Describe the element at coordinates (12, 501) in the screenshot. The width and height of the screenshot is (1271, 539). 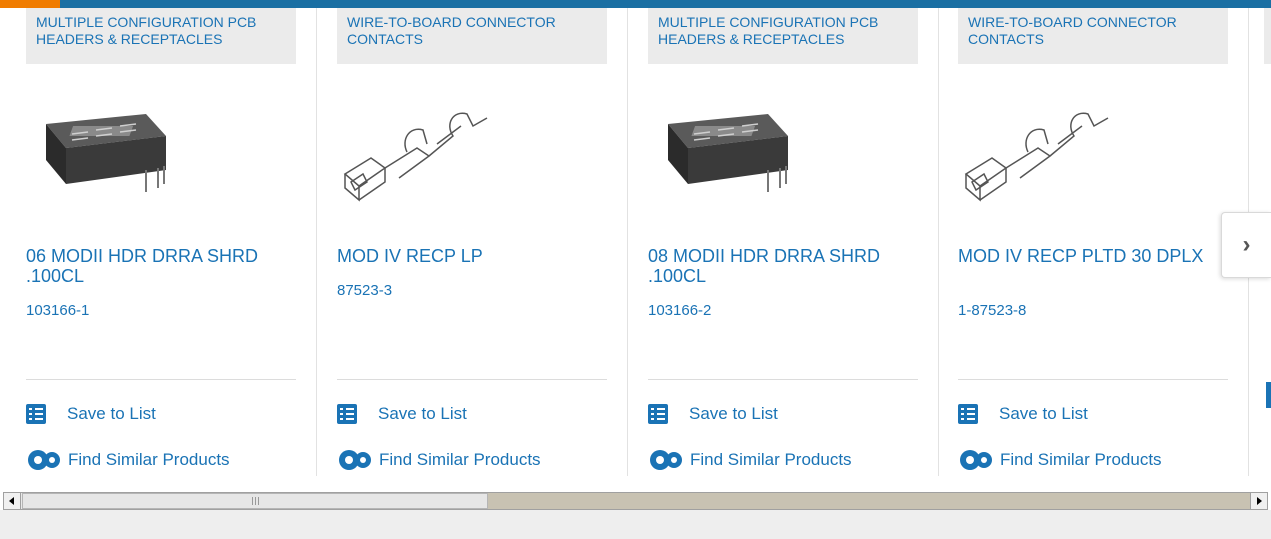
I see `scroll-left-arrow-icon` at that location.